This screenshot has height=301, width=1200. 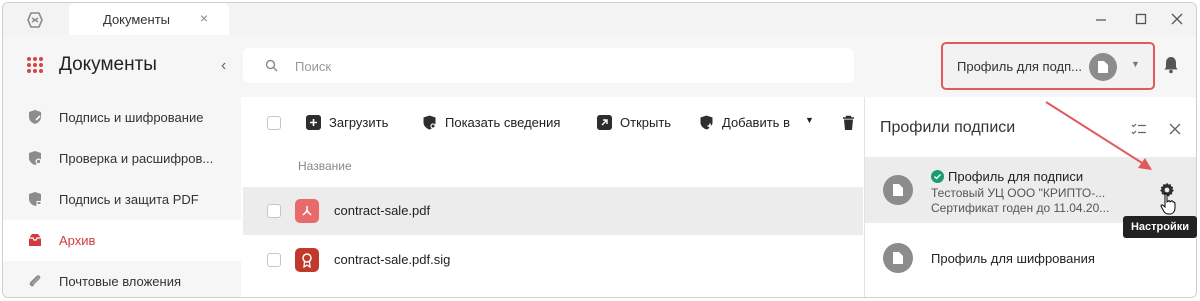 I want to click on tab-documents: Документы ×, so click(x=149, y=19).